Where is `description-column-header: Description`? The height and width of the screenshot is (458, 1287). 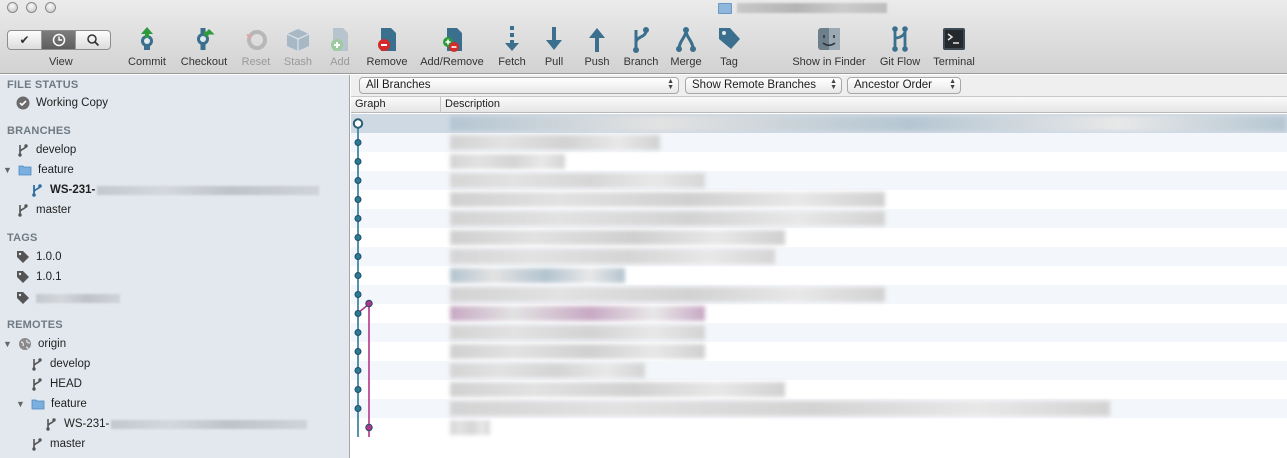
description-column-header: Description is located at coordinates (472, 104).